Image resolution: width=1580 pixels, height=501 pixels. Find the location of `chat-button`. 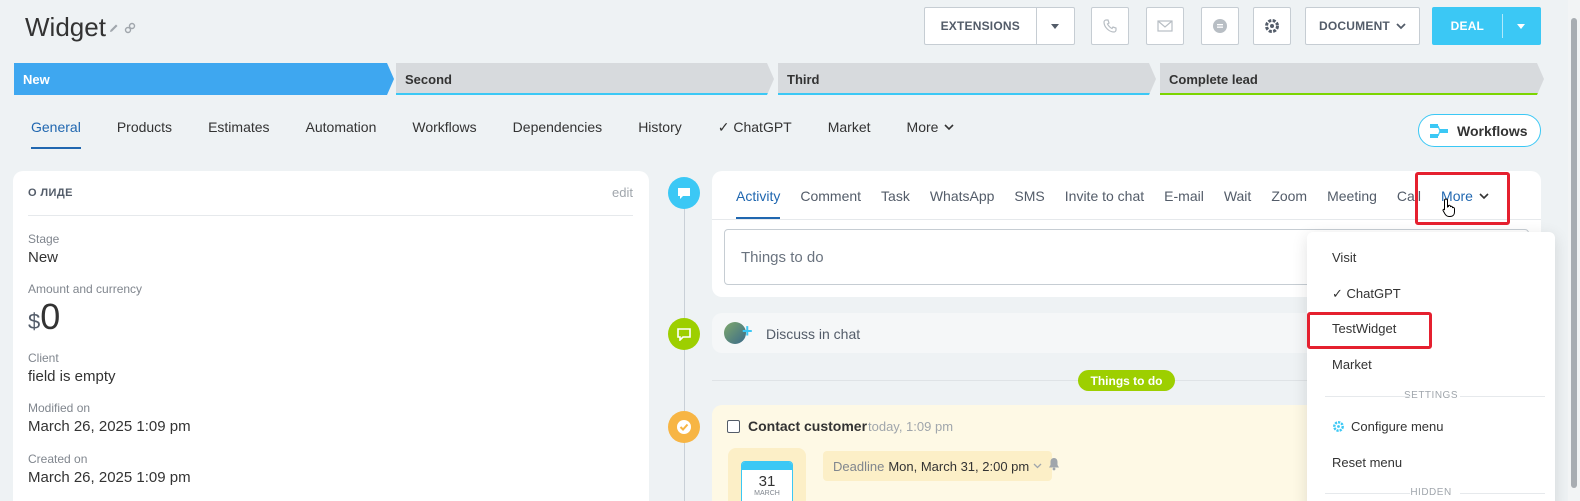

chat-button is located at coordinates (1220, 26).